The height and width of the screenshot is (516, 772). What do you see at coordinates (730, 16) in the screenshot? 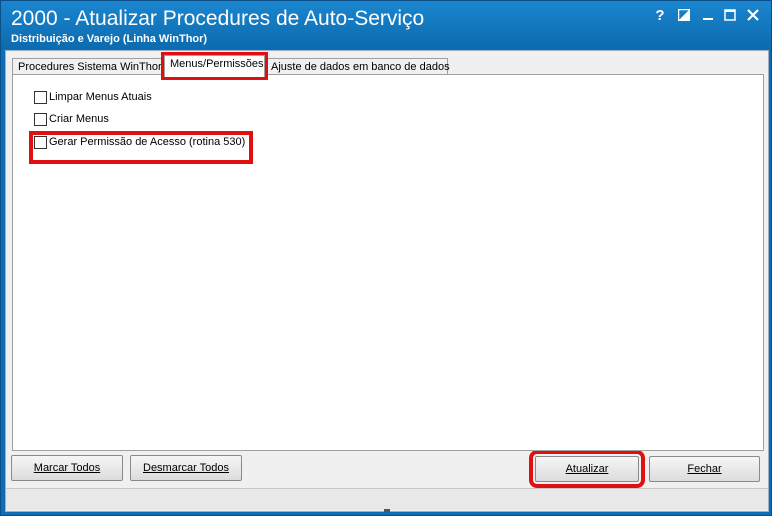
I see `maximize-icon` at bounding box center [730, 16].